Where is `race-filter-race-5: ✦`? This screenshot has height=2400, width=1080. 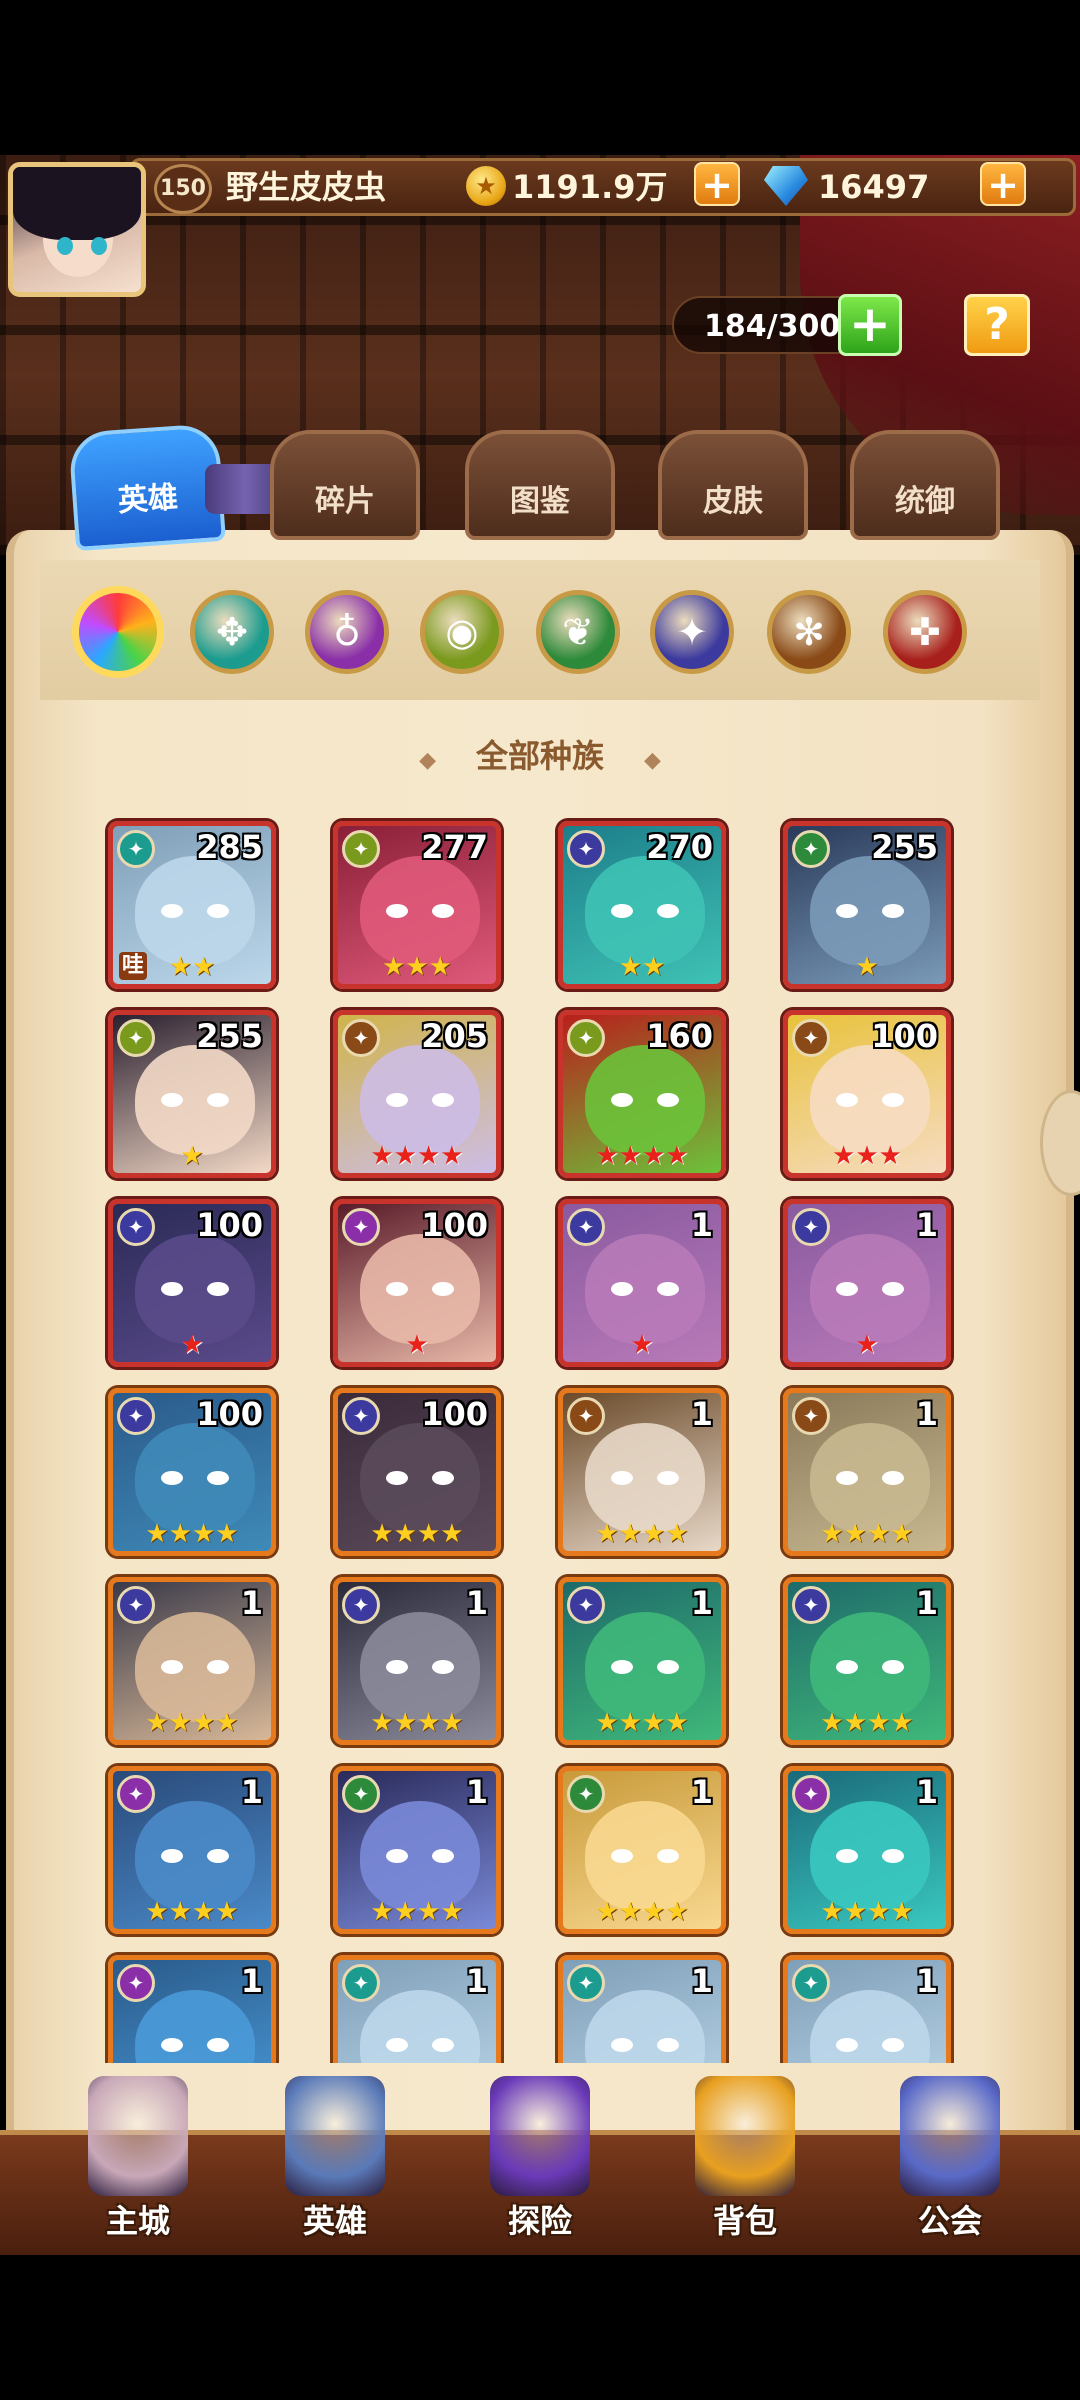 race-filter-race-5: ✦ is located at coordinates (692, 632).